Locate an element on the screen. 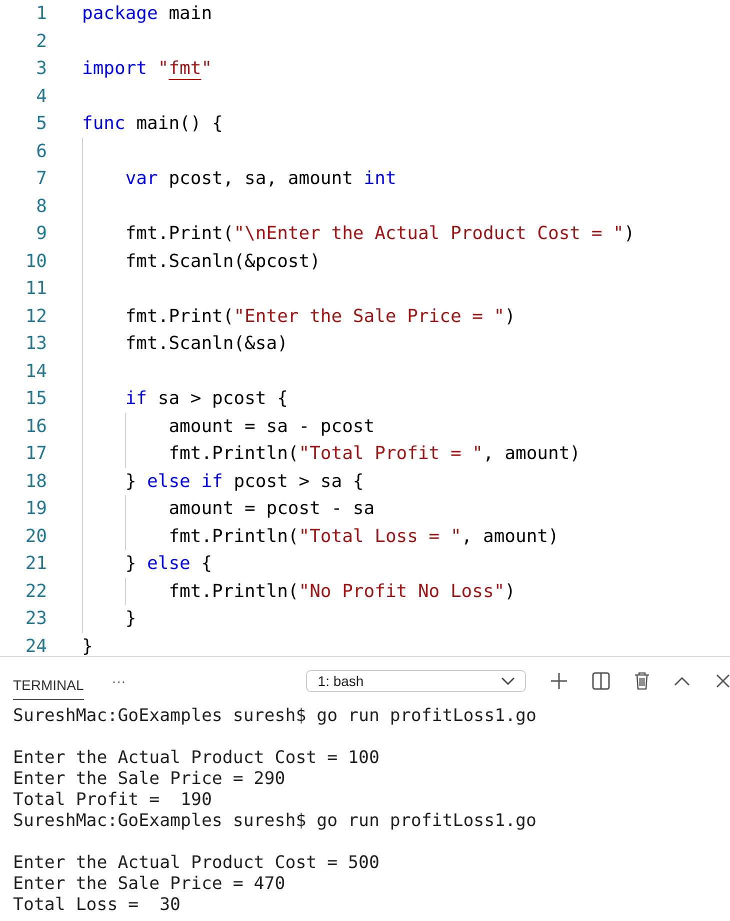 Image resolution: width=730 pixels, height=921 pixels. code-line: if sa > pcost { is located at coordinates (206, 399).